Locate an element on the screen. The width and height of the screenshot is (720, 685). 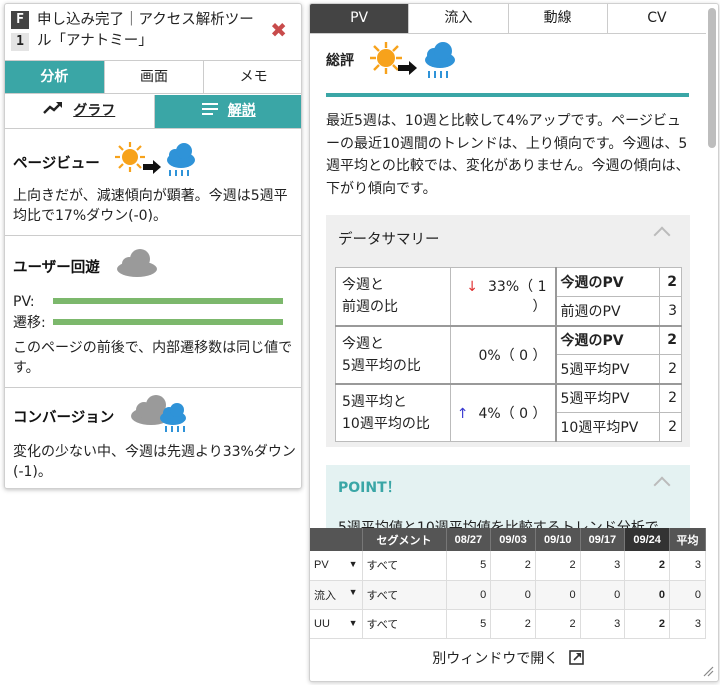
table-row: 5週平均と 10週平均の比 ↑ 4%（ 0 ） 5週平均PV 2 is located at coordinates (508, 412).